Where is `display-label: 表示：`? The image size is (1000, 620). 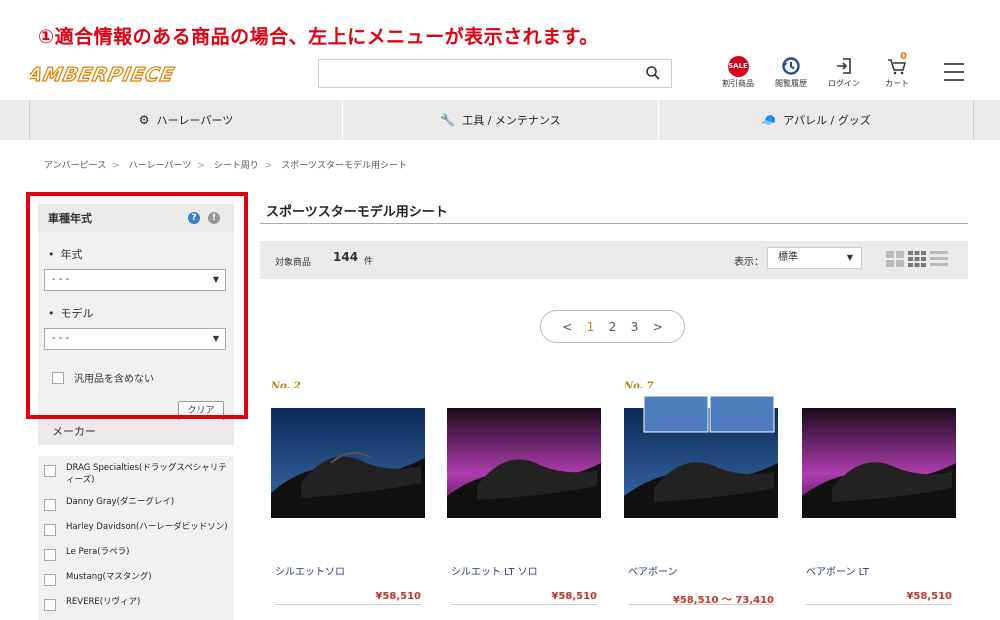
display-label: 表示： is located at coordinates (749, 262).